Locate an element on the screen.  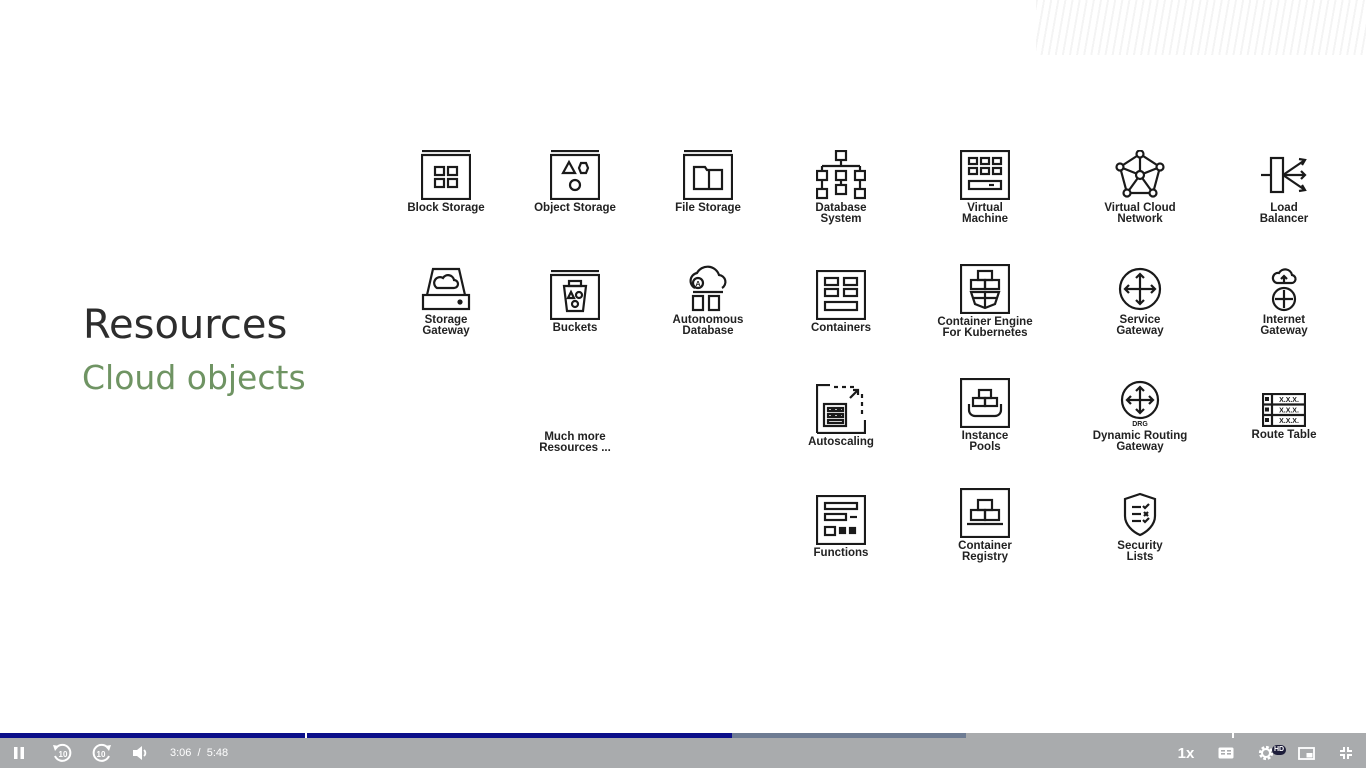
resource-containers: Containers is located at coordinates (841, 302).